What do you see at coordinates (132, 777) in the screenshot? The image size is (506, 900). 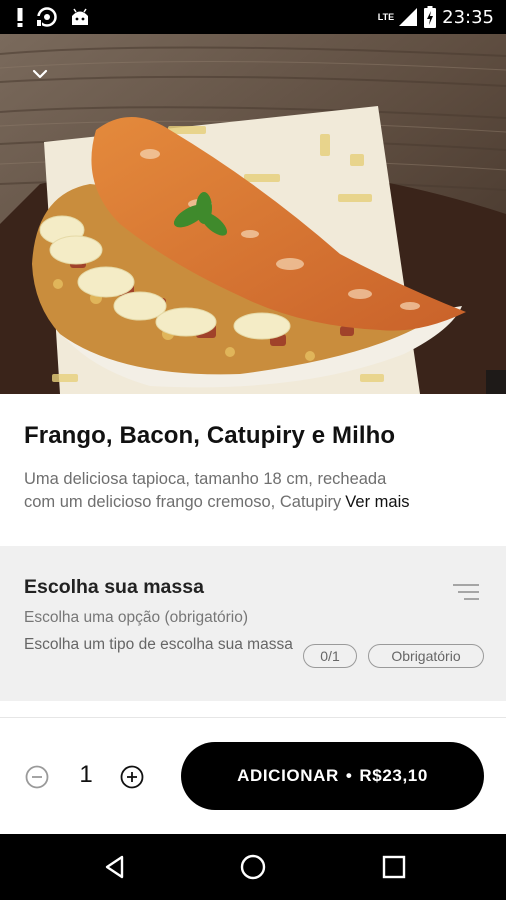 I see `increase-quantity-button` at bounding box center [132, 777].